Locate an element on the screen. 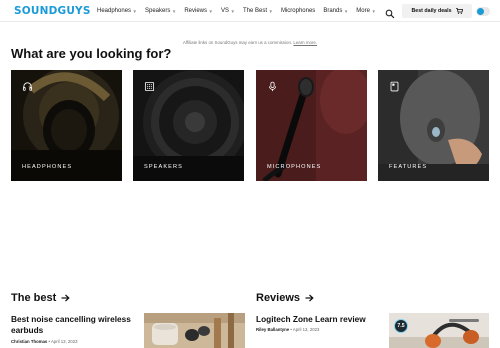  menu-item-label: Reviews is located at coordinates (196, 11).